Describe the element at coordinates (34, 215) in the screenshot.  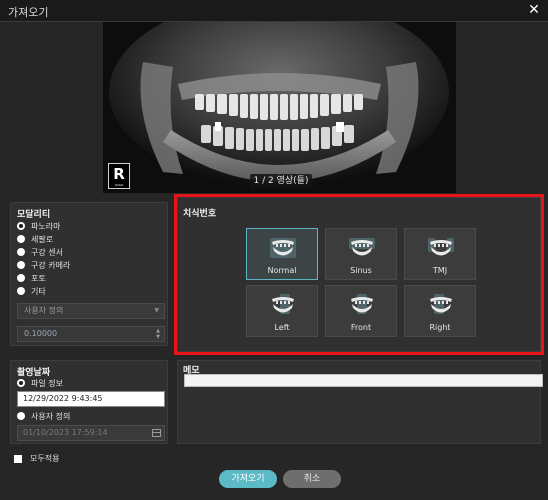
I see `modality-title: 모달리티` at that location.